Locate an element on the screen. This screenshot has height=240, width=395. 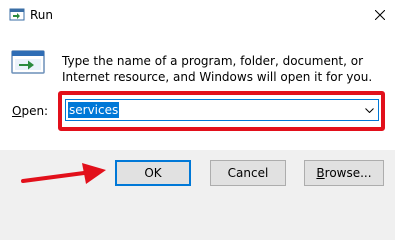
open-input-value: services is located at coordinates (94, 110).